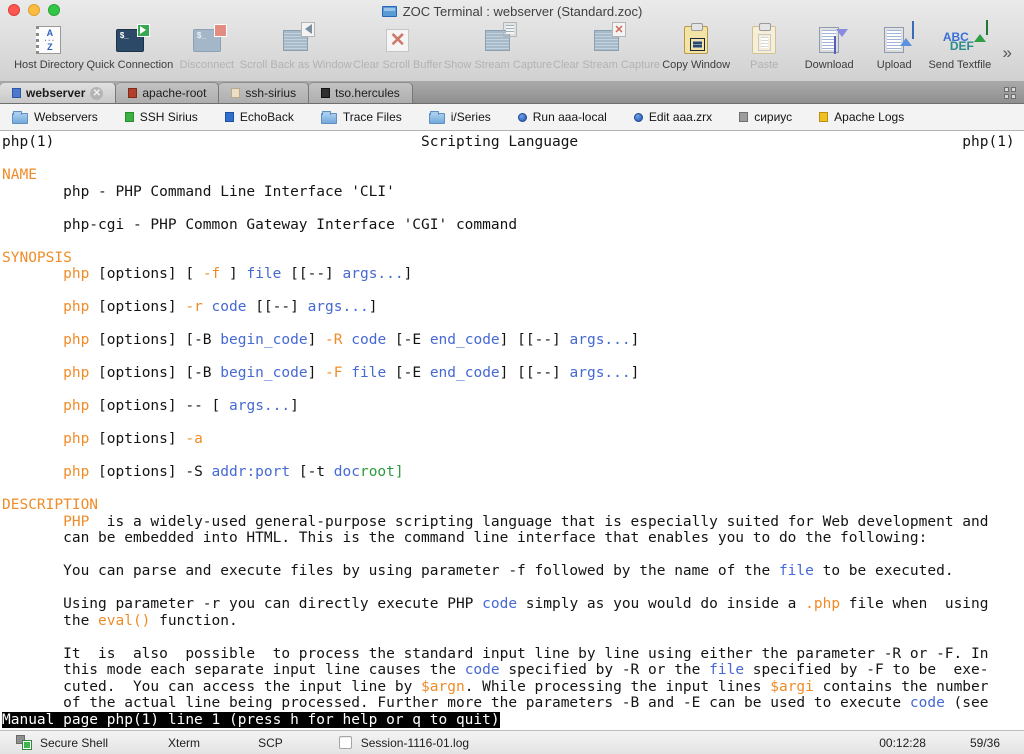 The height and width of the screenshot is (754, 1024). I want to click on quick-button-webservers: Webservers, so click(55, 117).